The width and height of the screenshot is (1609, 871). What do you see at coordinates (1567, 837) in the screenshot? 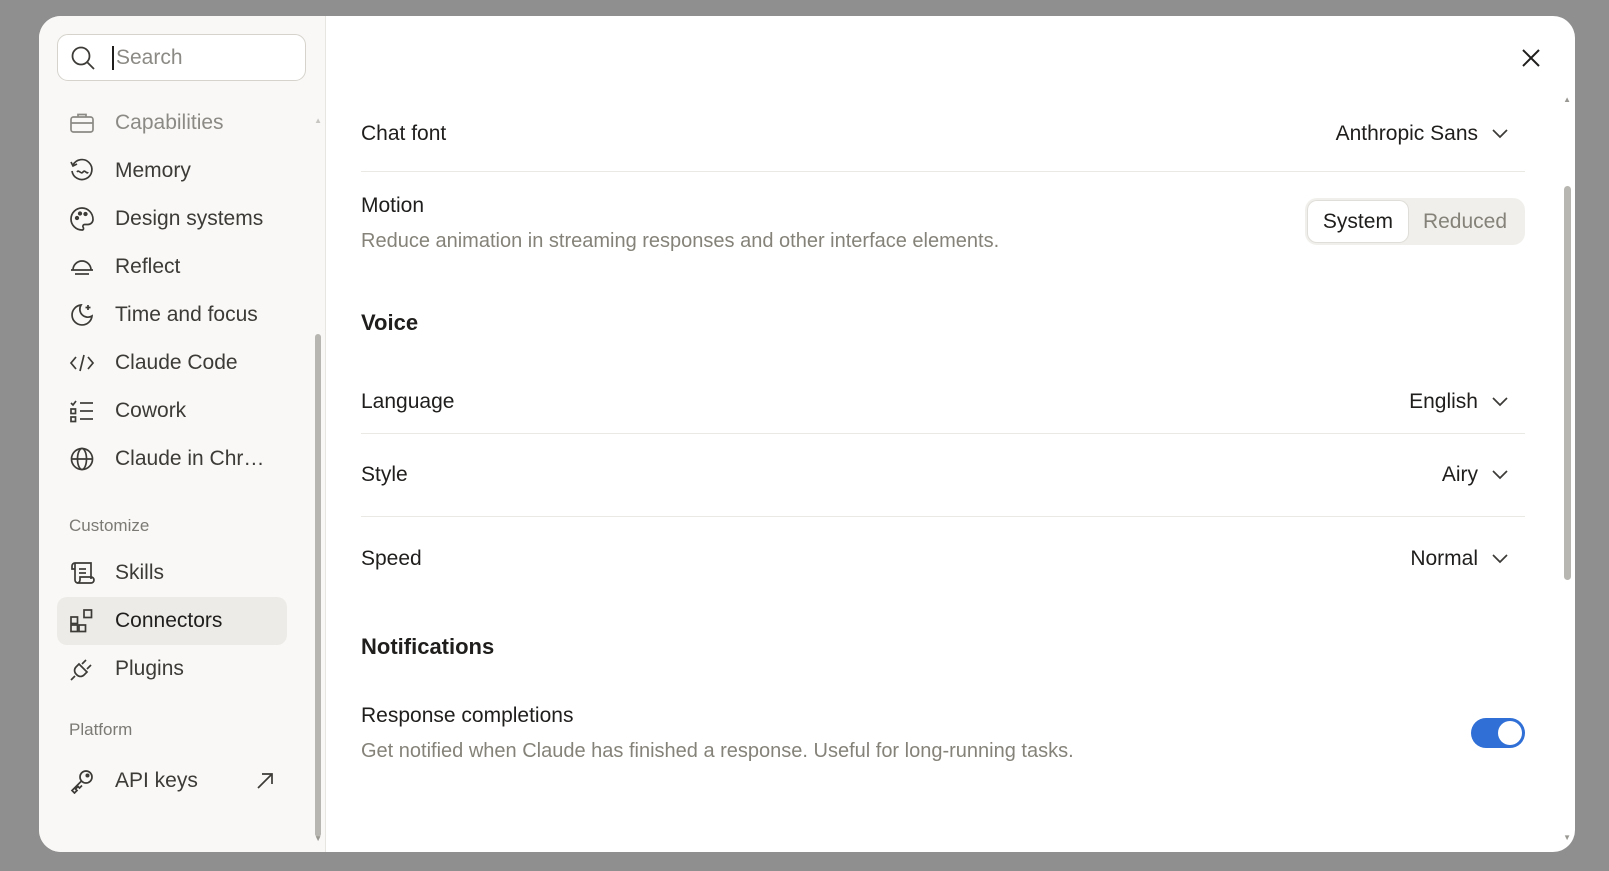
I see `content-scroll-down-icon: ▼` at bounding box center [1567, 837].